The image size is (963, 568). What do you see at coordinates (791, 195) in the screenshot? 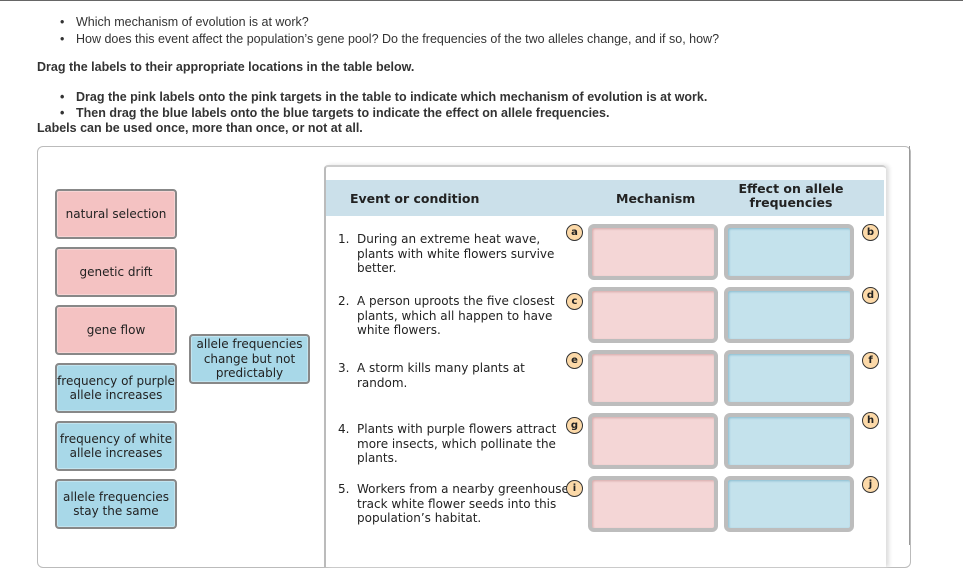
I see `header-effect: Effect on allele frequencies` at bounding box center [791, 195].